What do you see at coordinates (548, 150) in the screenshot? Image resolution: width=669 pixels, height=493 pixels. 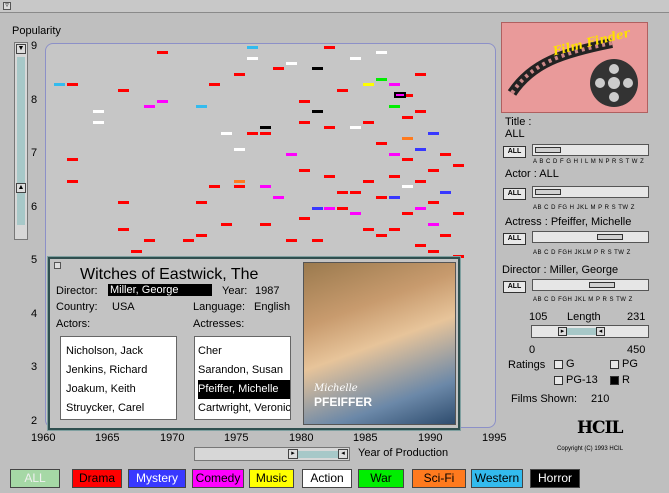 I see `title-slider-thumb` at bounding box center [548, 150].